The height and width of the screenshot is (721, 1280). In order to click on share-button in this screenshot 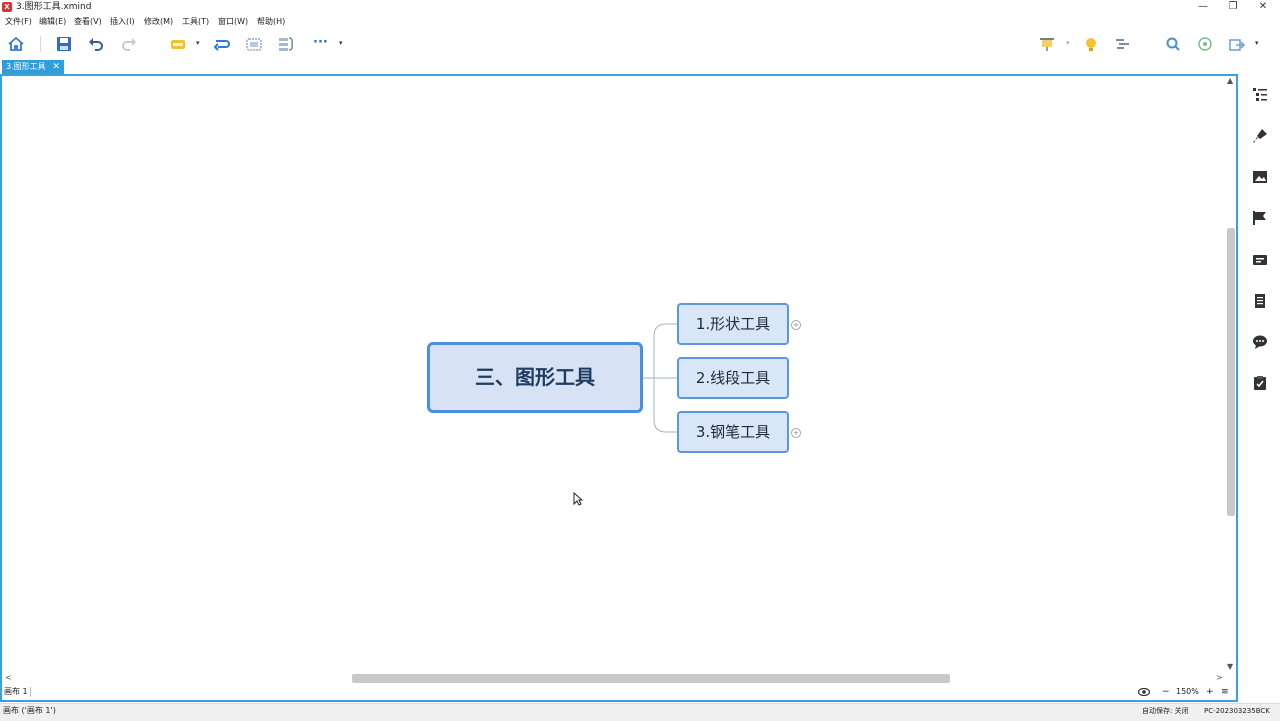, I will do `click(1205, 44)`.